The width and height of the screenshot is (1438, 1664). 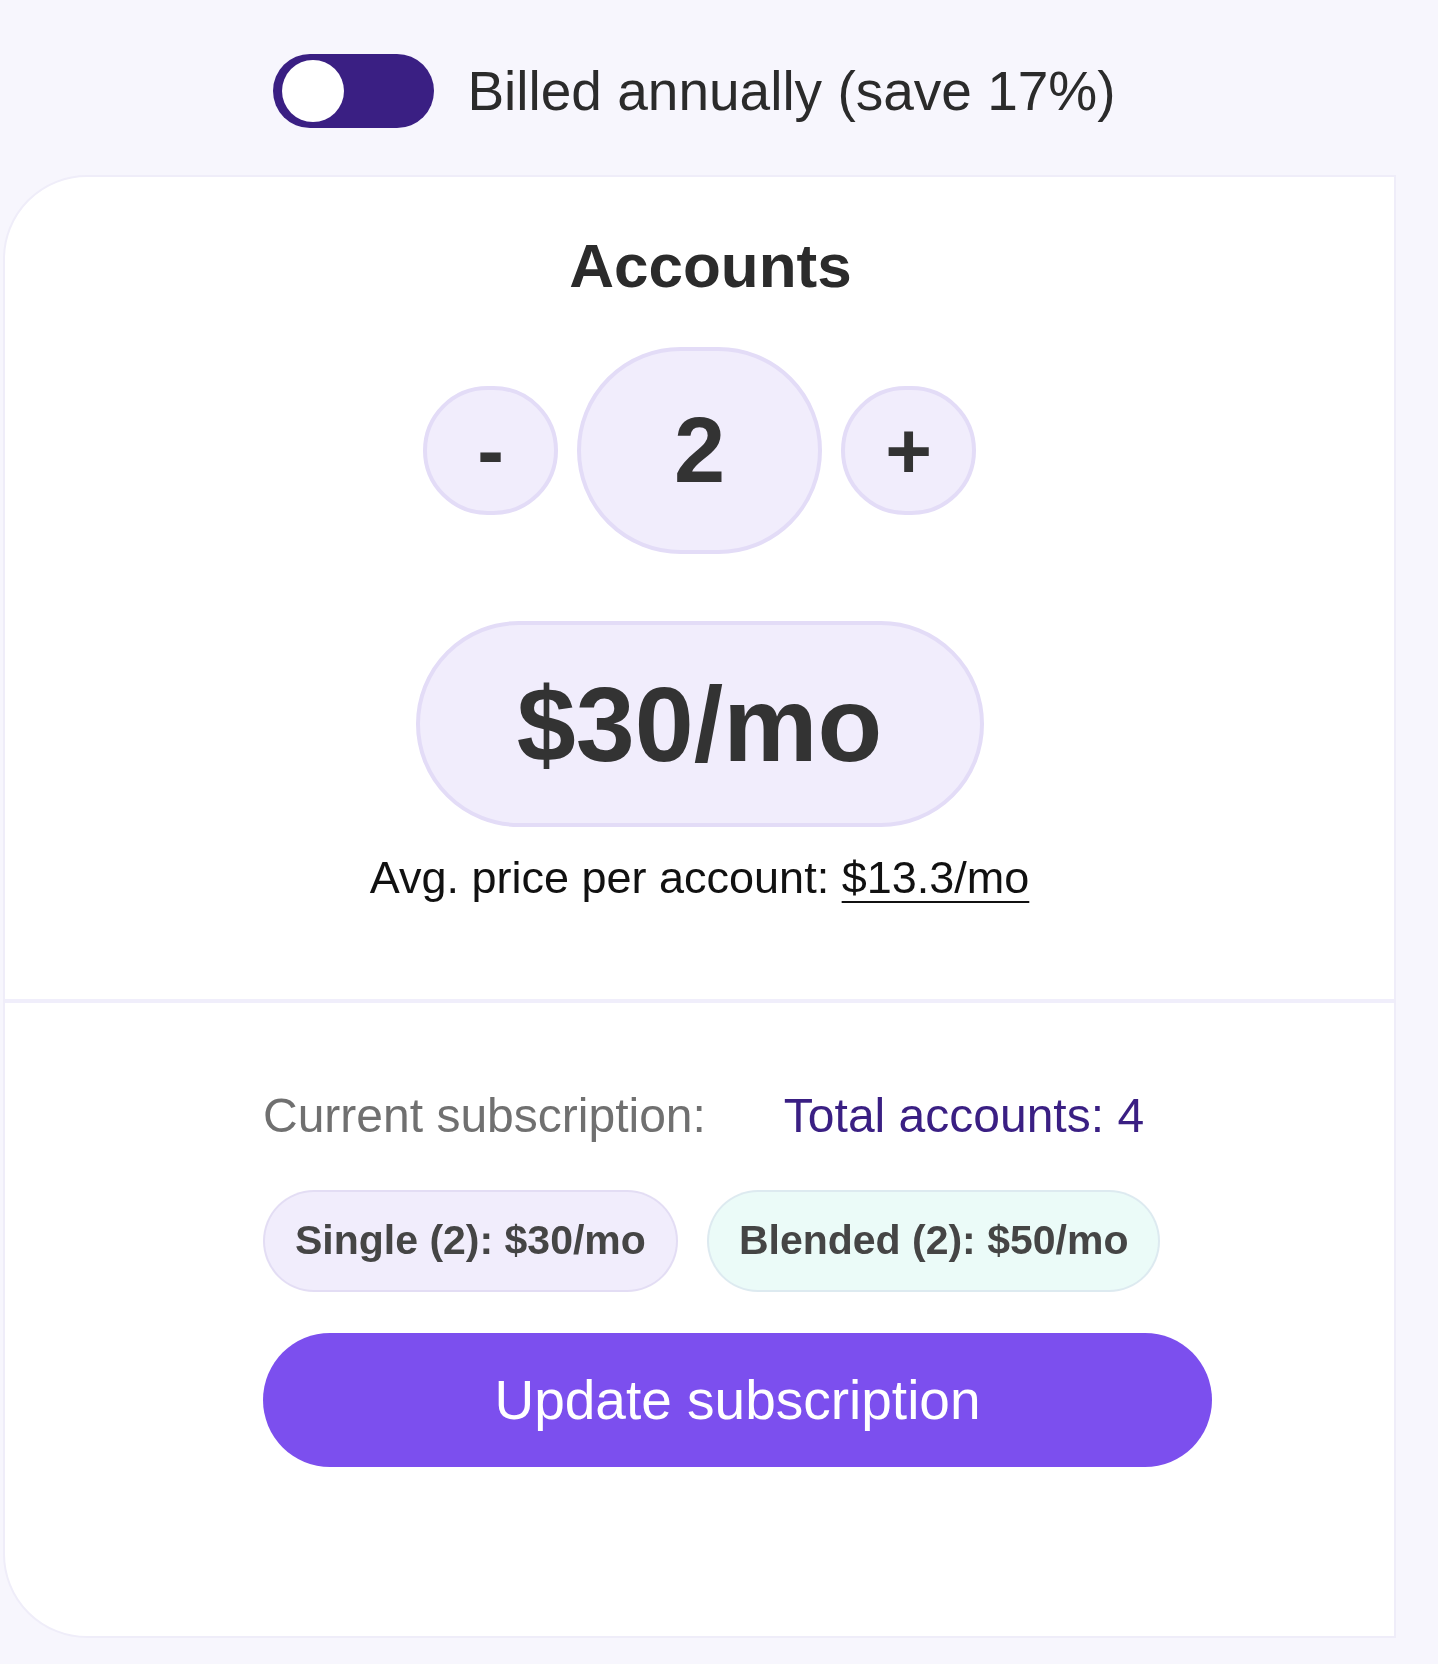 What do you see at coordinates (699, 724) in the screenshot?
I see `price-display: $30/mo` at bounding box center [699, 724].